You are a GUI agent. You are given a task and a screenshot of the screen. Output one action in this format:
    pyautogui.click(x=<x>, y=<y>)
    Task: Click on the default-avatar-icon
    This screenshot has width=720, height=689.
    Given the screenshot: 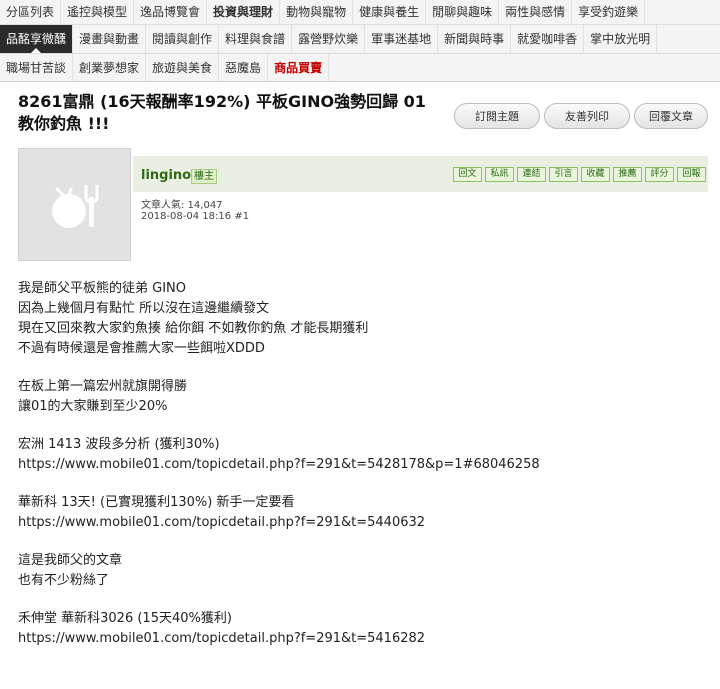 What is the action you would take?
    pyautogui.click(x=74, y=206)
    